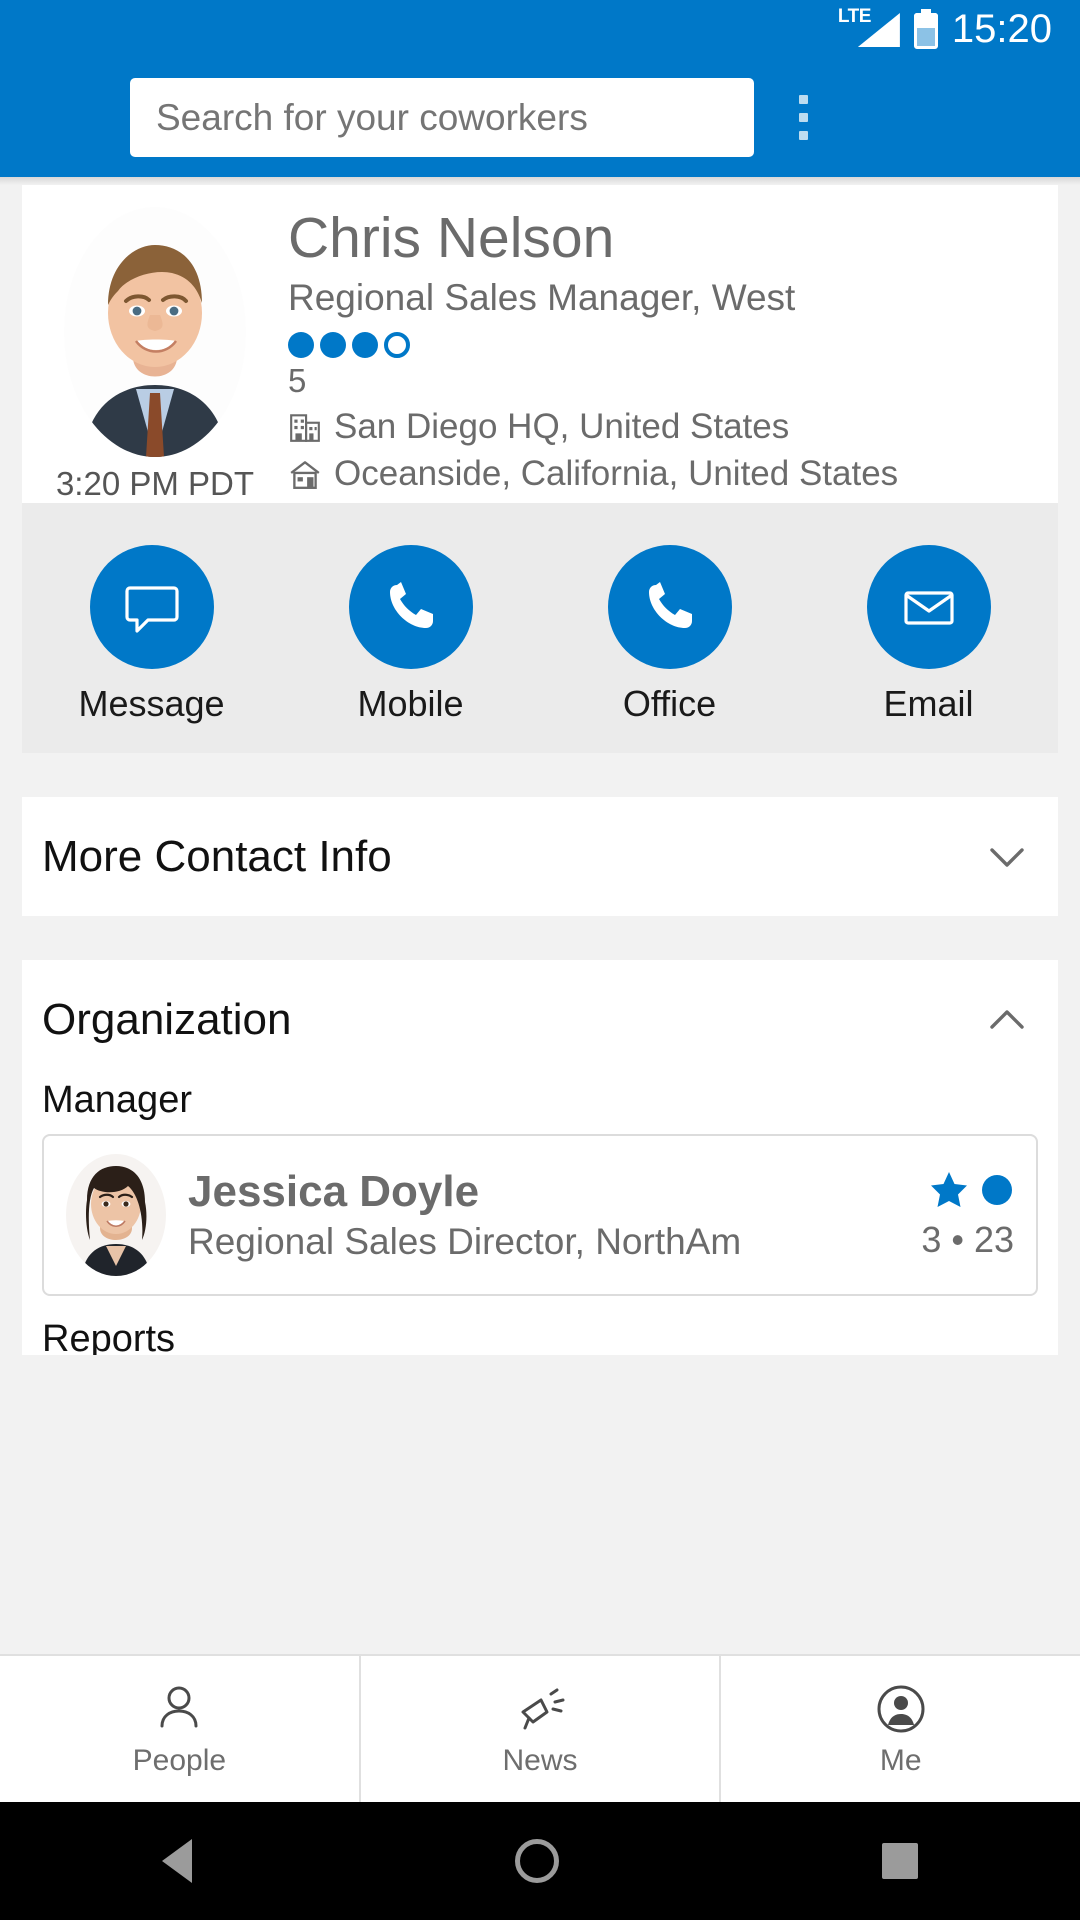 Image resolution: width=1080 pixels, height=1920 pixels. Describe the element at coordinates (217, 856) in the screenshot. I see `more-contact-info-title: More Contact Info` at that location.